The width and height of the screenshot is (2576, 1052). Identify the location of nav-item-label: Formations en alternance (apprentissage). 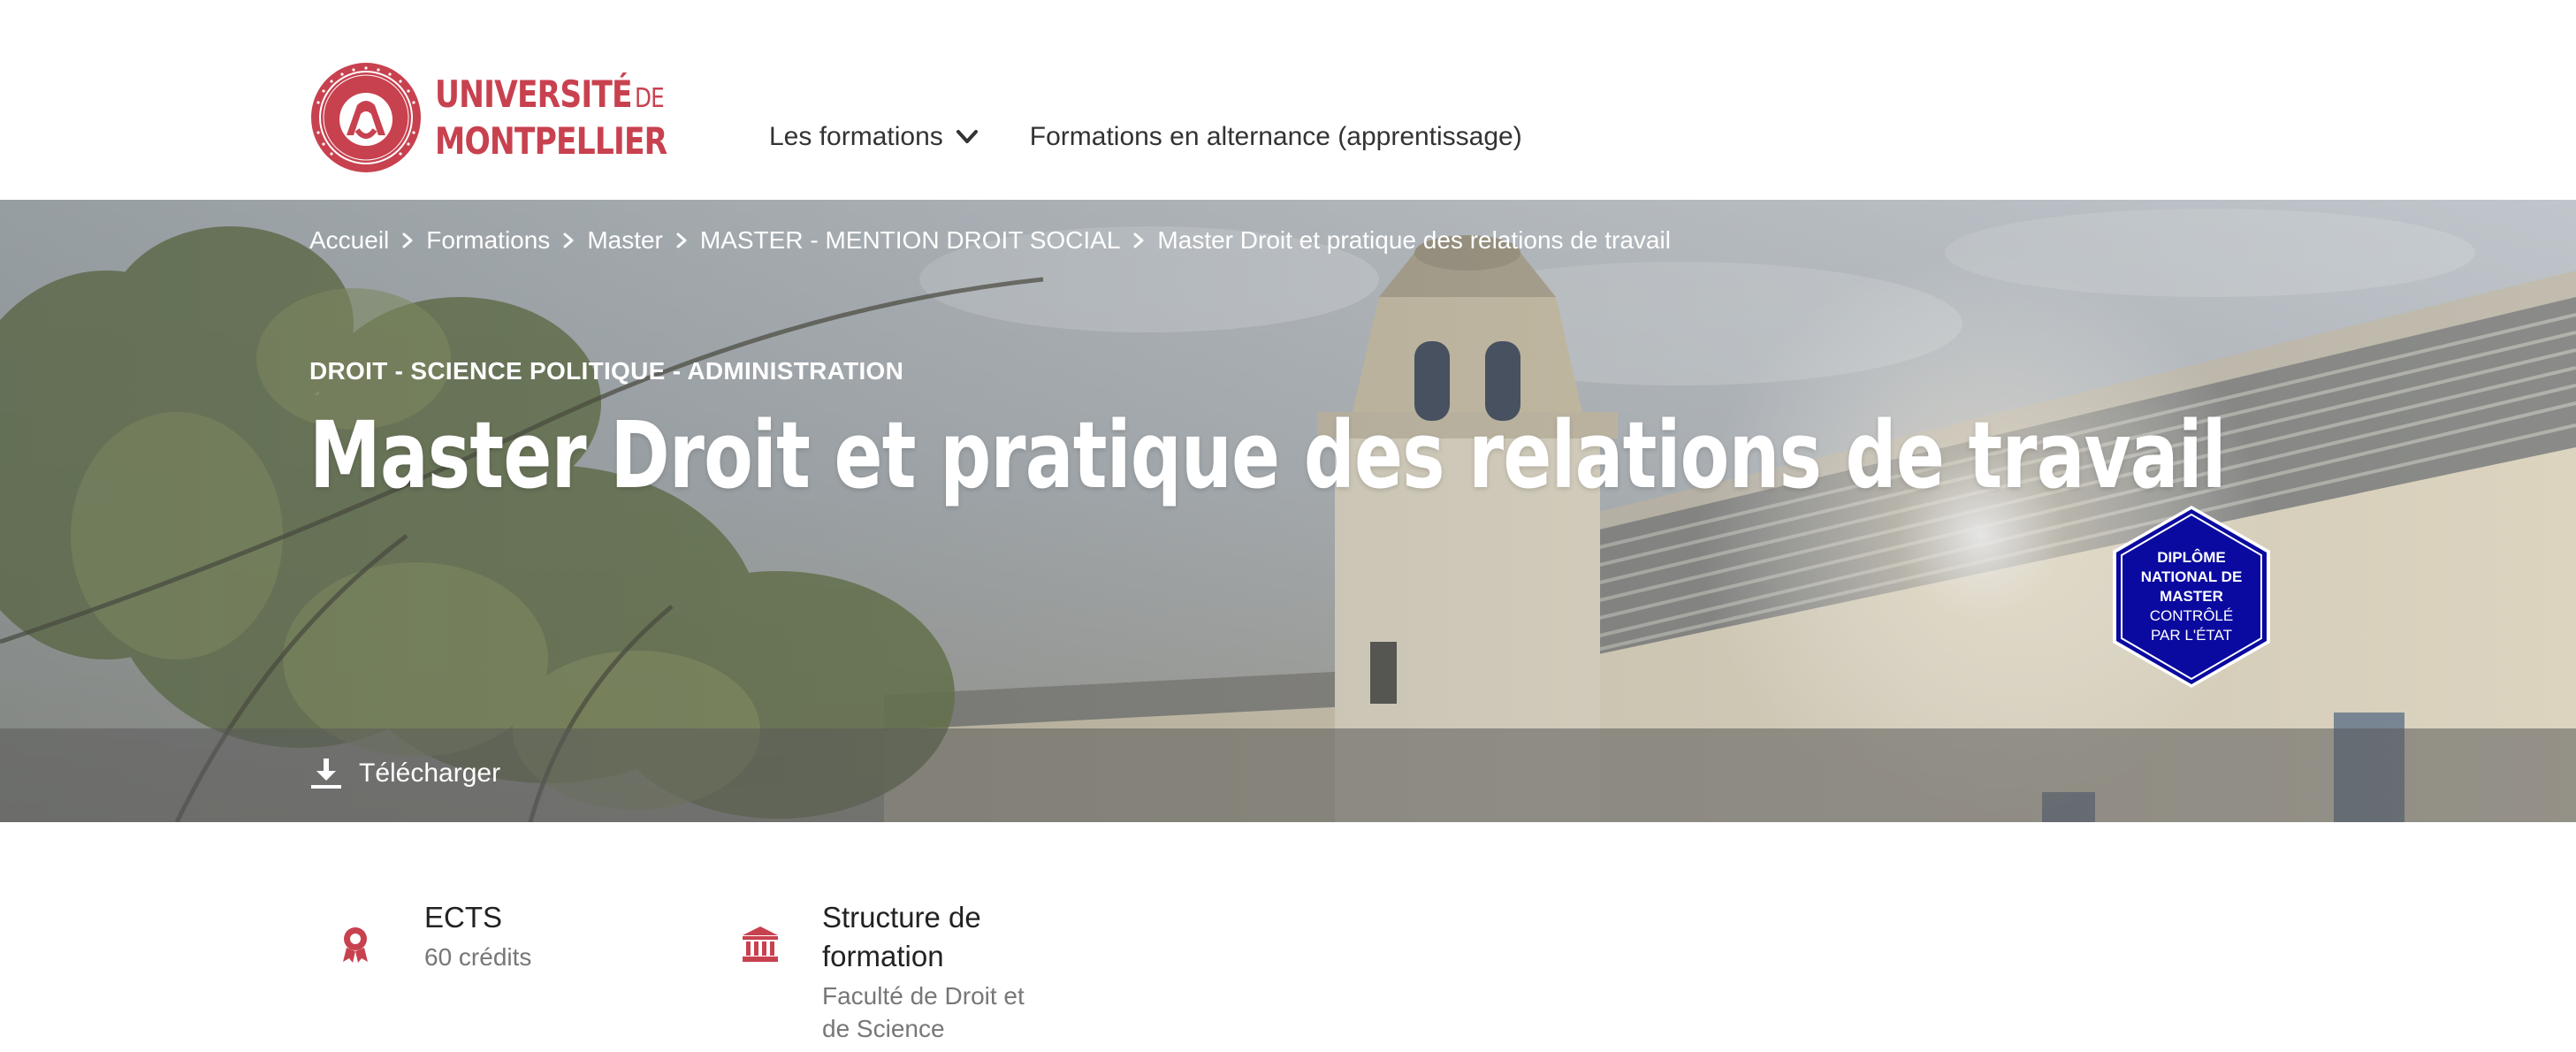
(1275, 136).